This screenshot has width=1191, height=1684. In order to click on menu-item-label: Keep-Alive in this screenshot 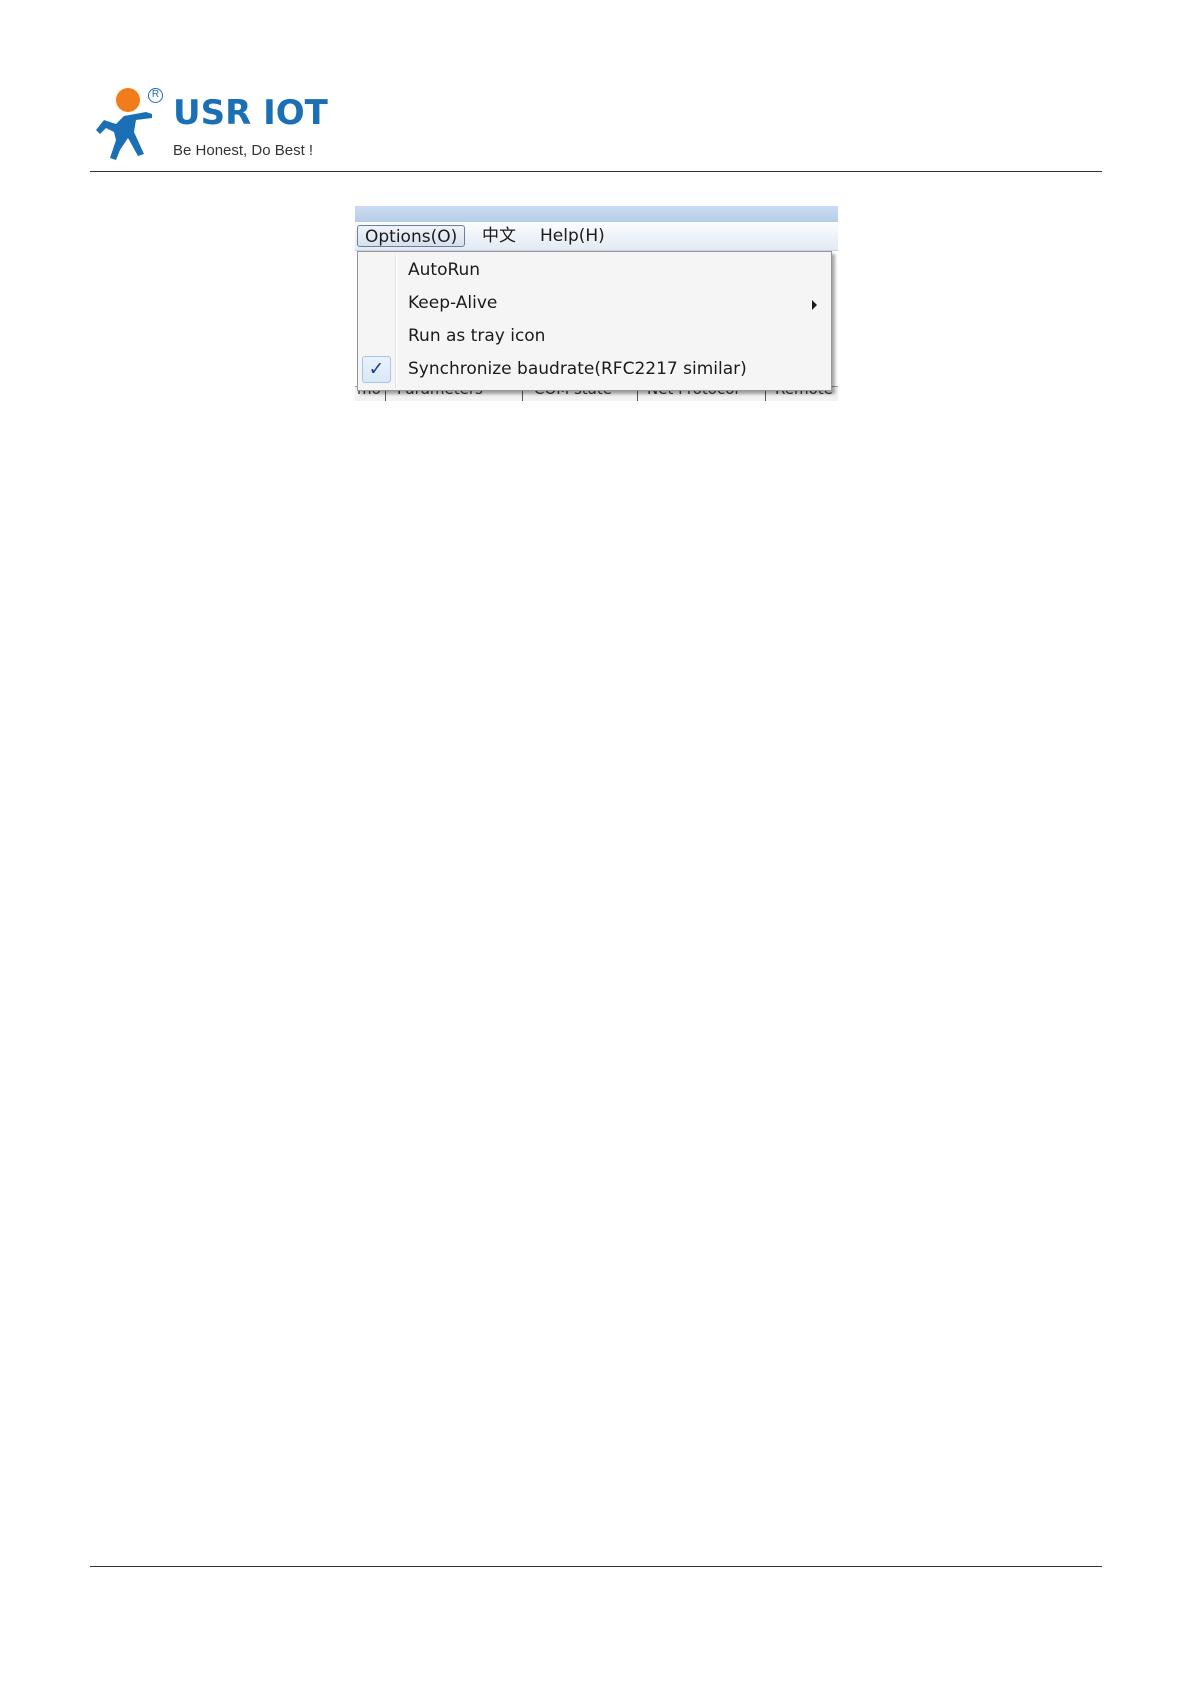, I will do `click(453, 303)`.